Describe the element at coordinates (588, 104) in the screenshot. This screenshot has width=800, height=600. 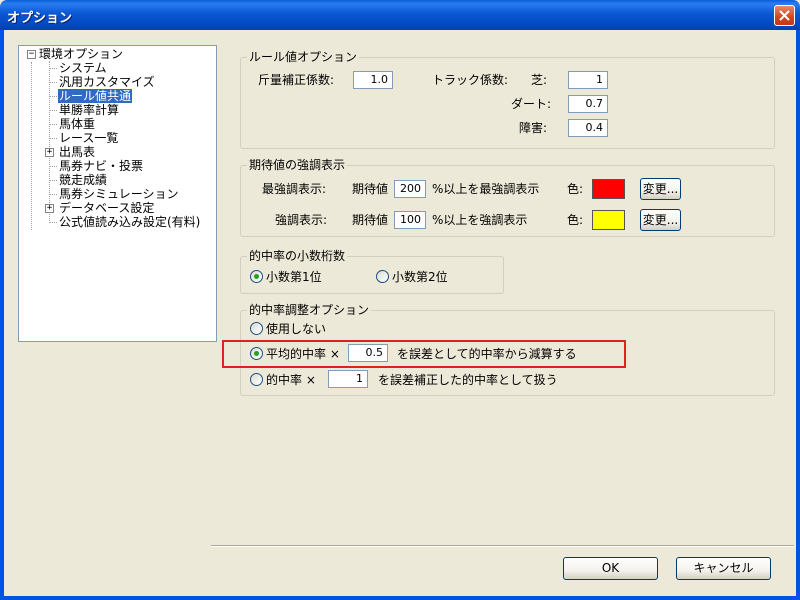
I see `dirt-field: 0.7` at that location.